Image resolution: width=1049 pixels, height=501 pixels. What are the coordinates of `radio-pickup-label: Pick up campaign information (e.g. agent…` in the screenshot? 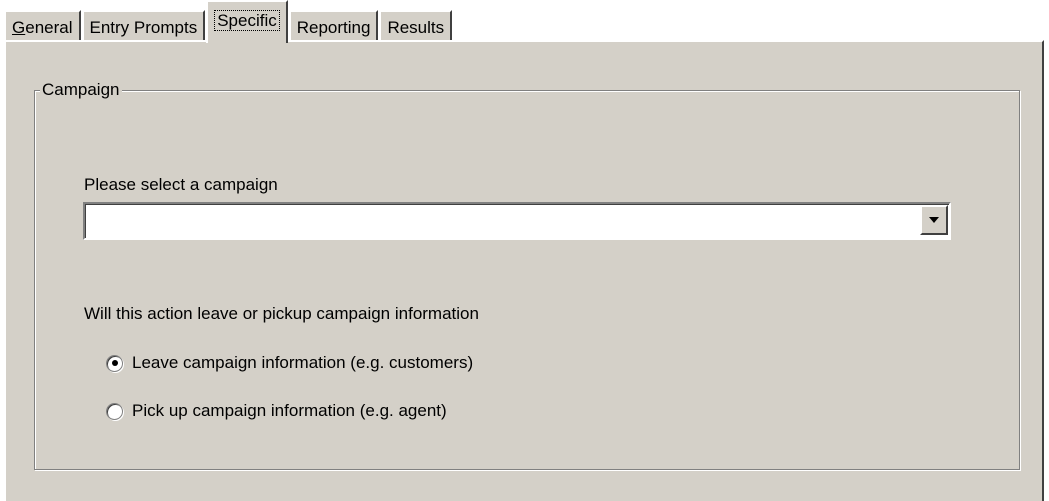 It's located at (289, 410).